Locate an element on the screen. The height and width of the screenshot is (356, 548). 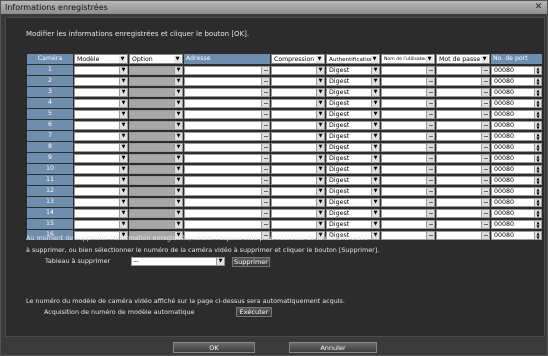
header-password-select: Mot de passe ▼ is located at coordinates (463, 59).